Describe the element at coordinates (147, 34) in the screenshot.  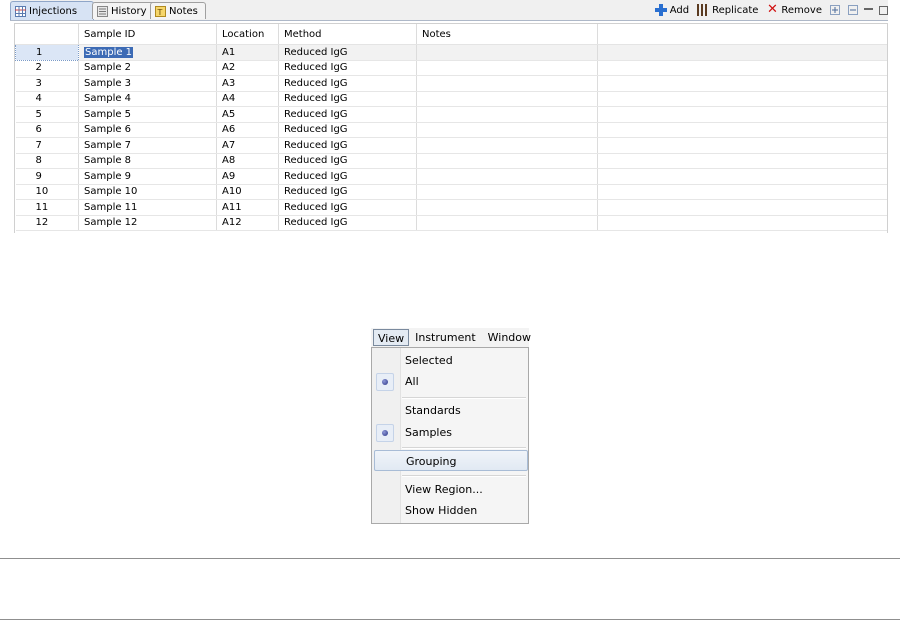
I see `column-header-sample-id: Sample ID` at that location.